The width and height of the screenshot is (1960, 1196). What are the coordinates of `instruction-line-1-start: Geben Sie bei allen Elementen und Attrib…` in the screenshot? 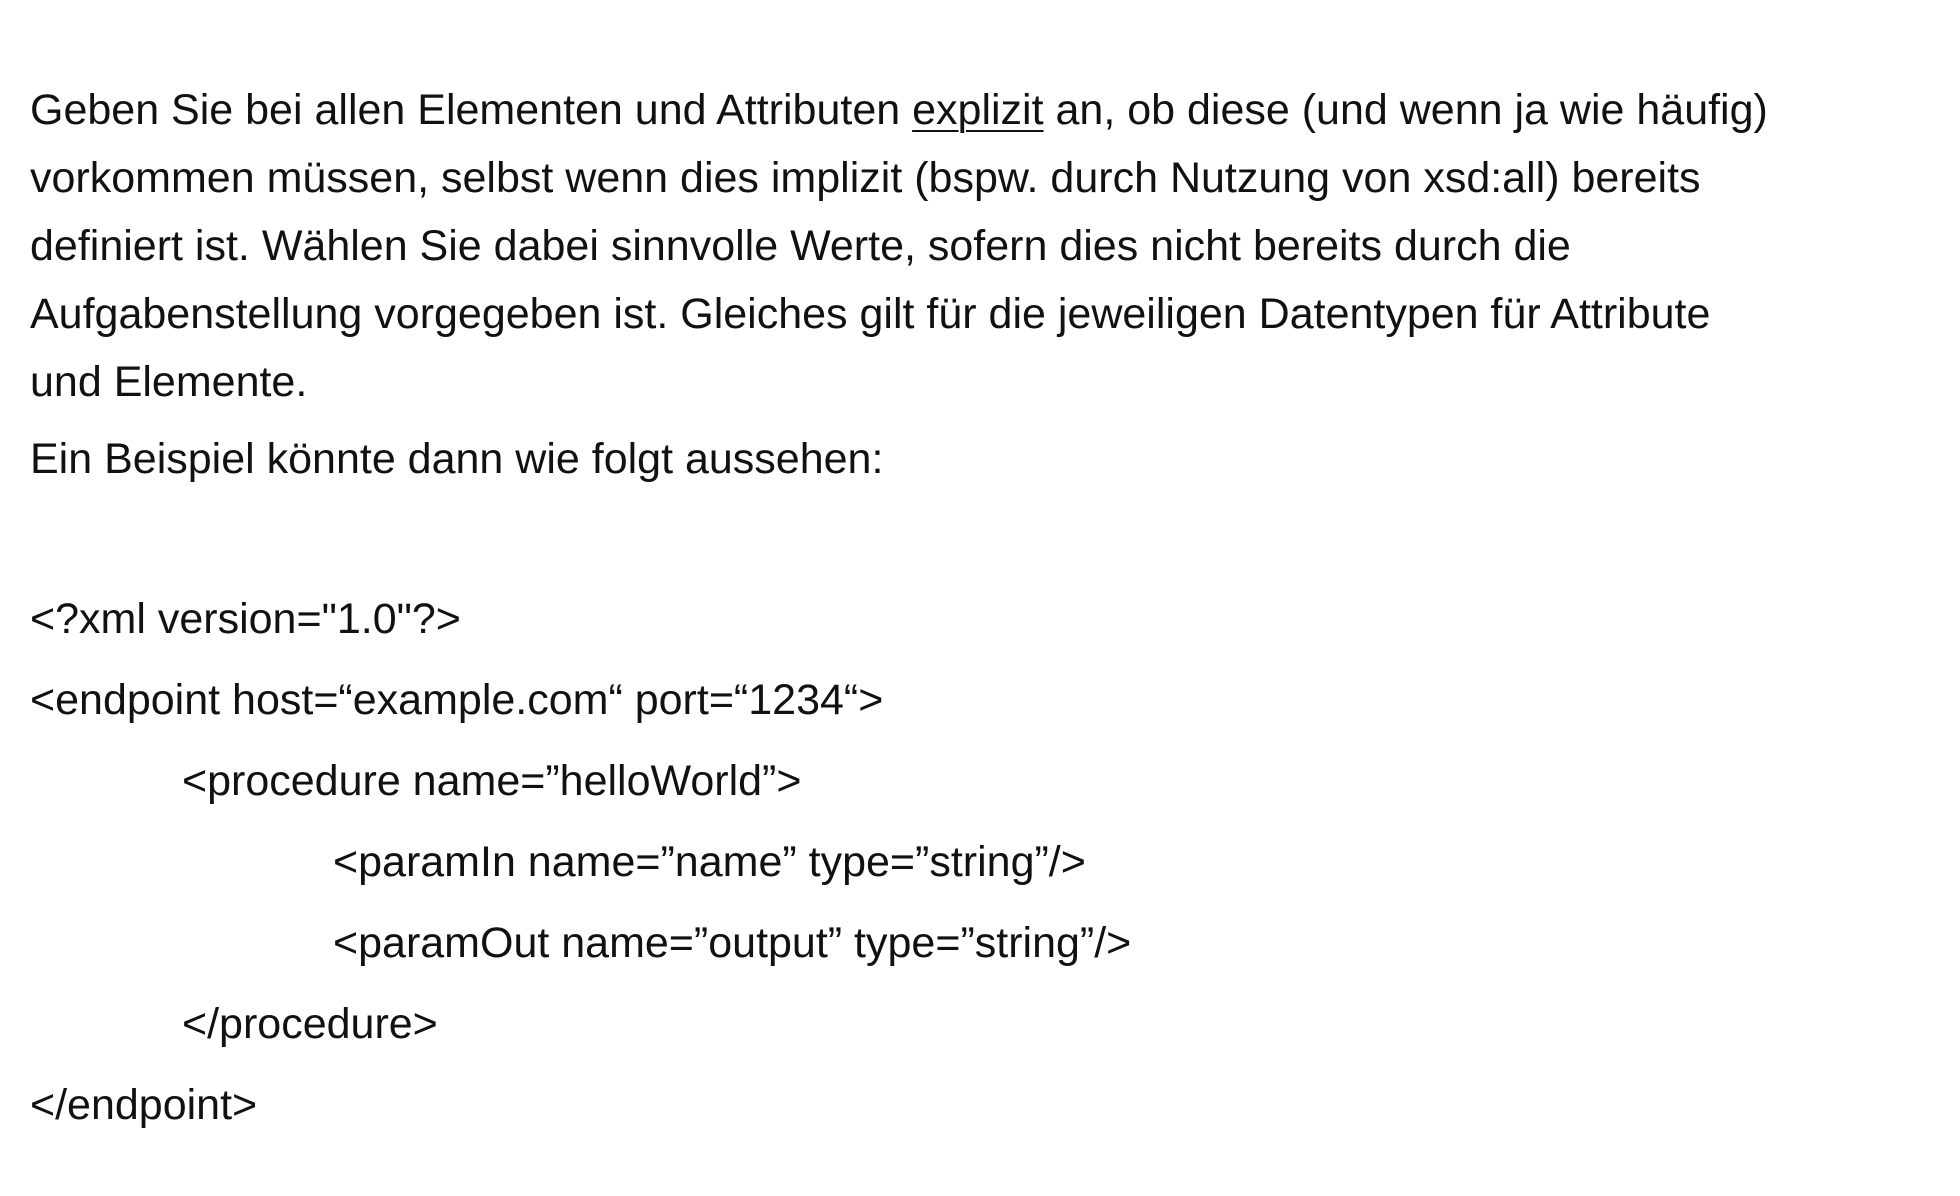 It's located at (471, 110).